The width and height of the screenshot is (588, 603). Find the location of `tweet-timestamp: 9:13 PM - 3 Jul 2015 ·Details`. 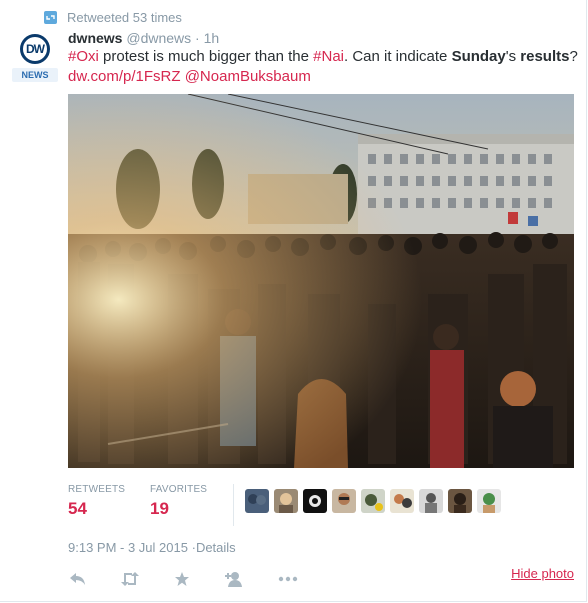

tweet-timestamp: 9:13 PM - 3 Jul 2015 ·Details is located at coordinates (152, 547).